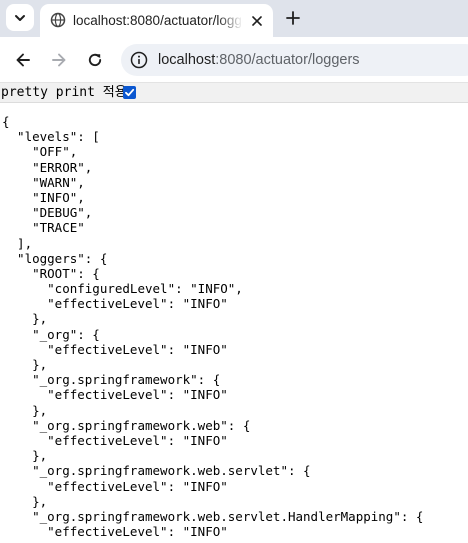 Image resolution: width=468 pixels, height=543 pixels. I want to click on close-icon, so click(257, 21).